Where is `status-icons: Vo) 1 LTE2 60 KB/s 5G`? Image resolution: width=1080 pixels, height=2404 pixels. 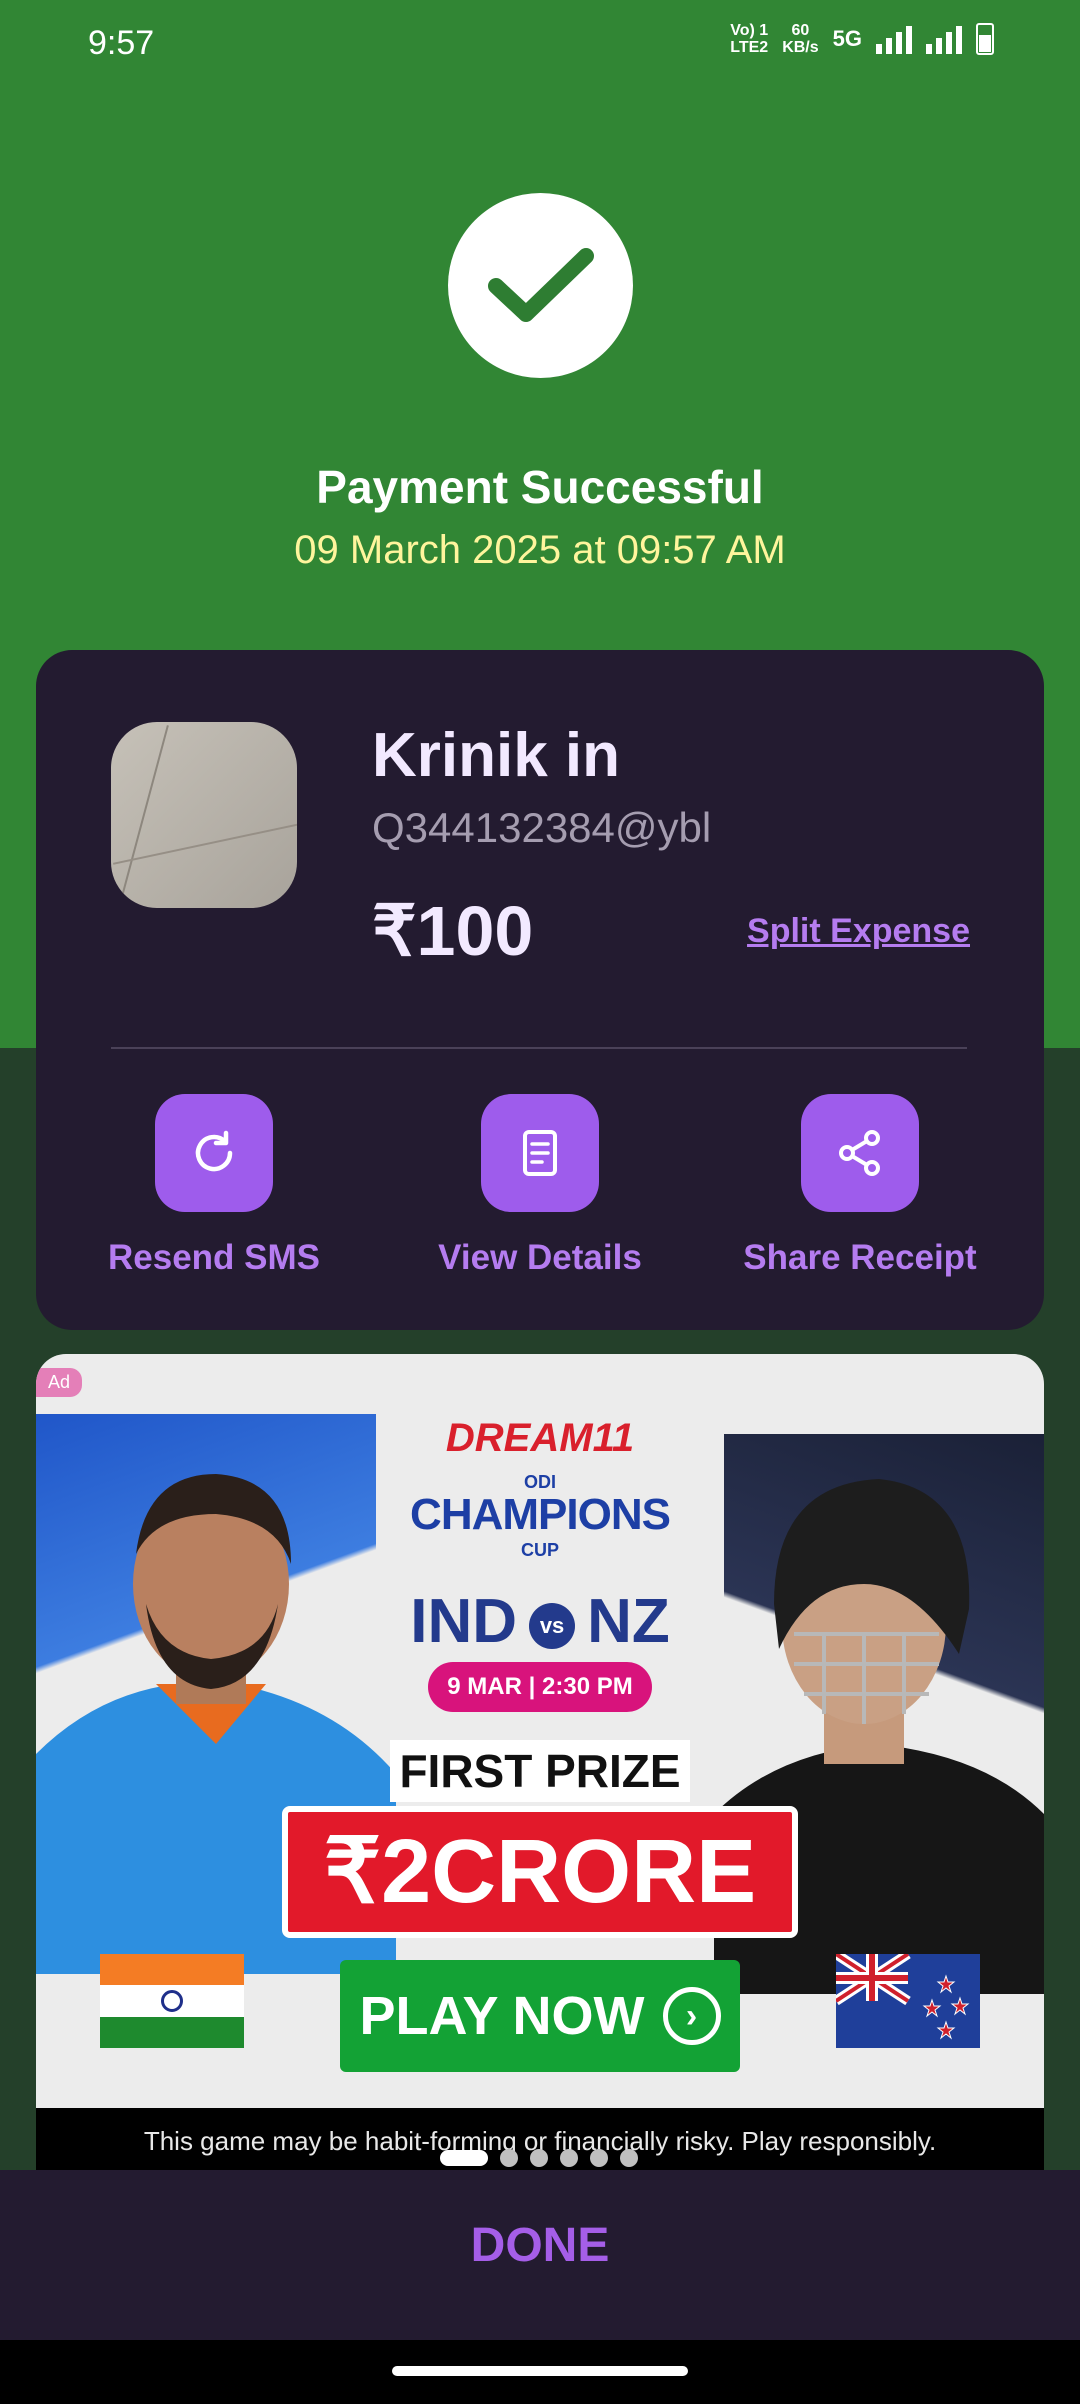 status-icons: Vo) 1 LTE2 60 KB/s 5G is located at coordinates (862, 39).